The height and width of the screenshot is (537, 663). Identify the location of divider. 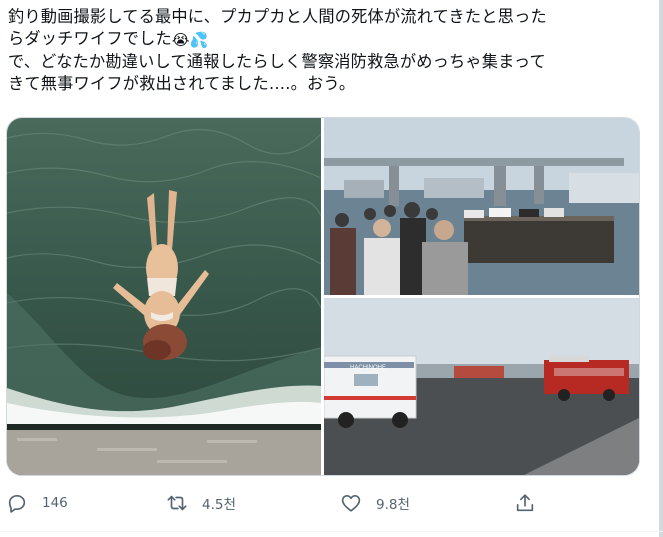
(331, 531).